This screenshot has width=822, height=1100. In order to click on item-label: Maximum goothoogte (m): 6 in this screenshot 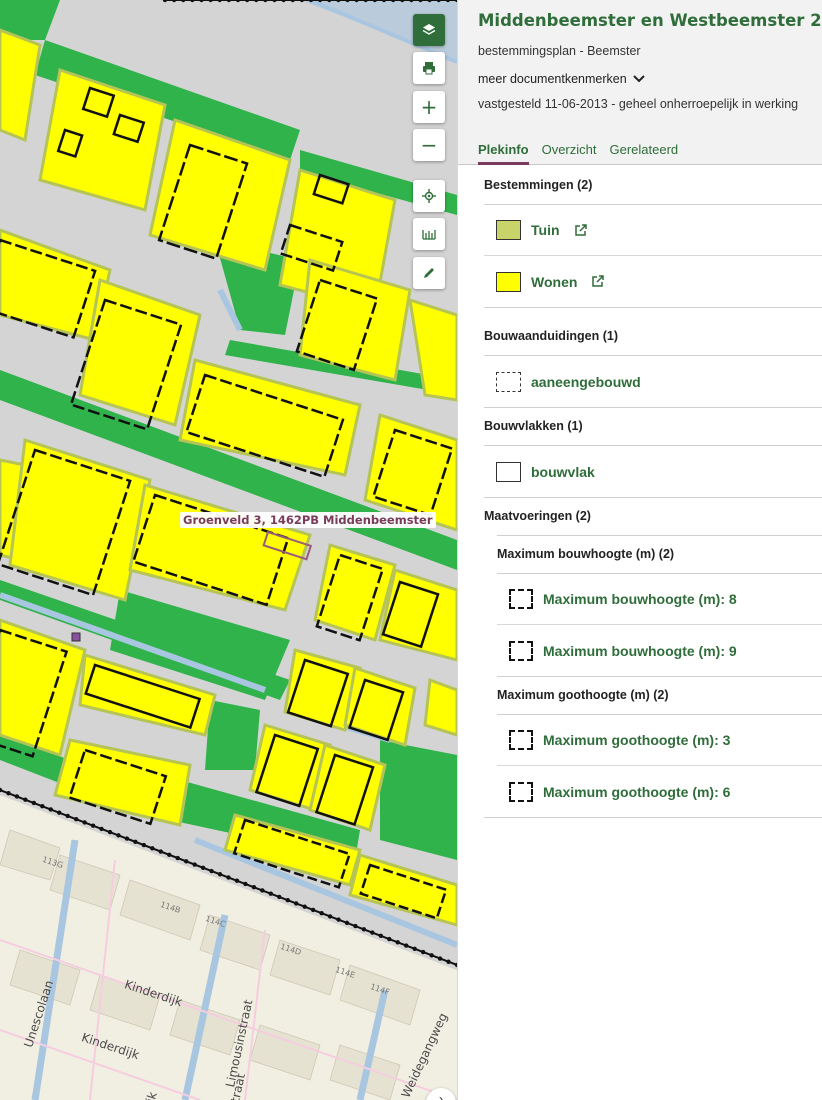, I will do `click(637, 791)`.